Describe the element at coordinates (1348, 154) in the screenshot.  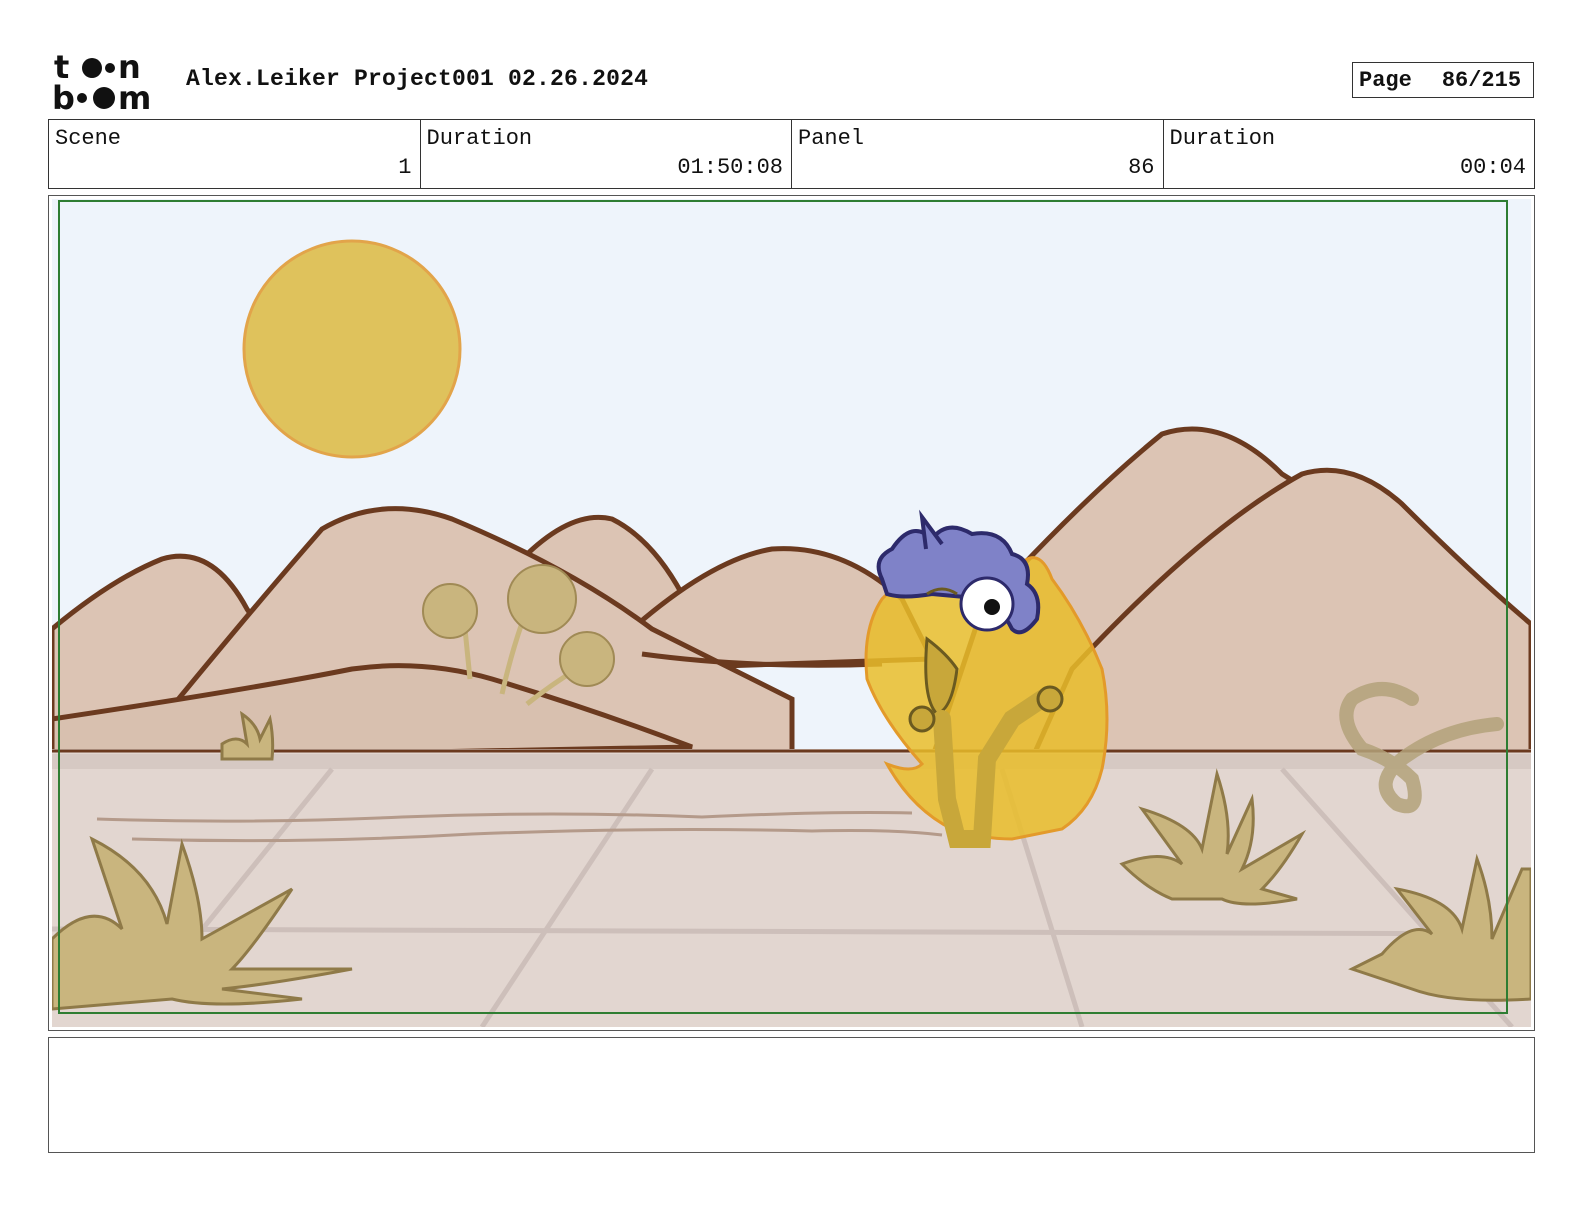
I see `panel-duration-cell: Duration 00:04` at that location.